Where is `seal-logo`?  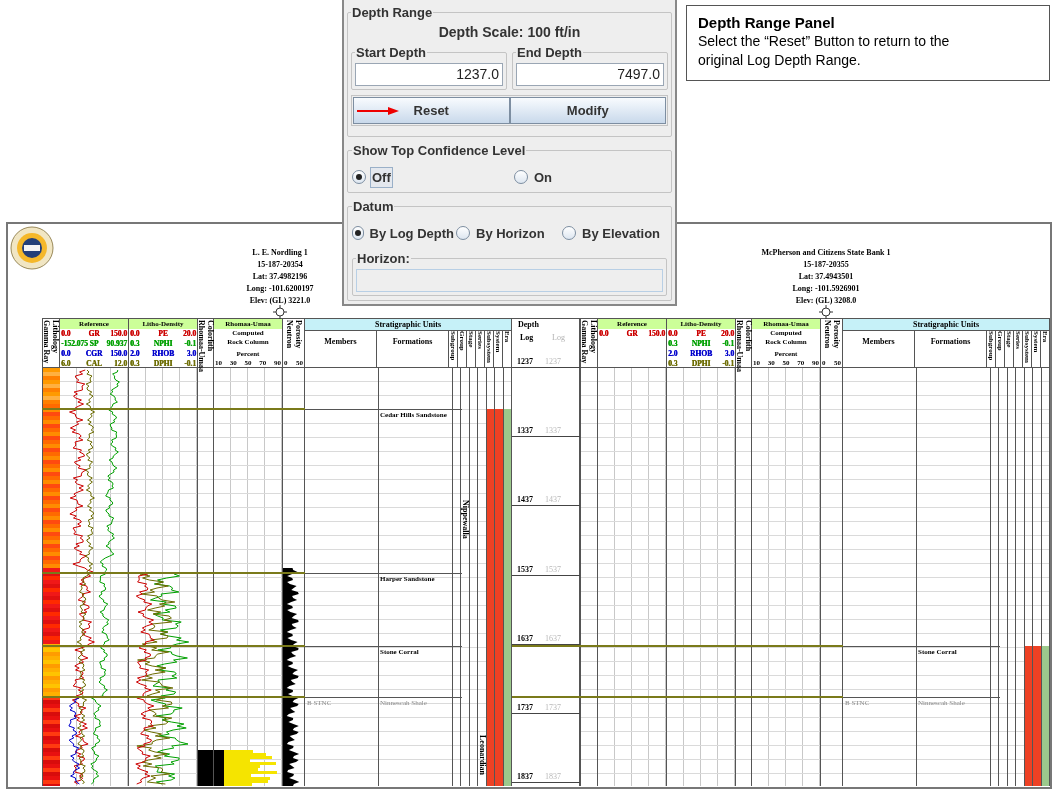
seal-logo is located at coordinates (32, 248).